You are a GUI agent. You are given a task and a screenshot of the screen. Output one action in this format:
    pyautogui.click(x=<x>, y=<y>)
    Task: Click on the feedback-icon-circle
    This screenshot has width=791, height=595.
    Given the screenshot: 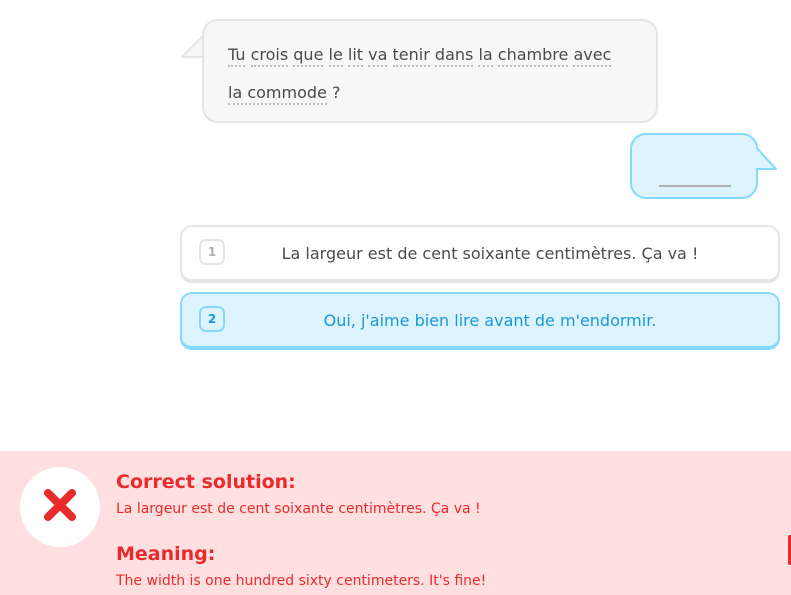 What is the action you would take?
    pyautogui.click(x=60, y=507)
    